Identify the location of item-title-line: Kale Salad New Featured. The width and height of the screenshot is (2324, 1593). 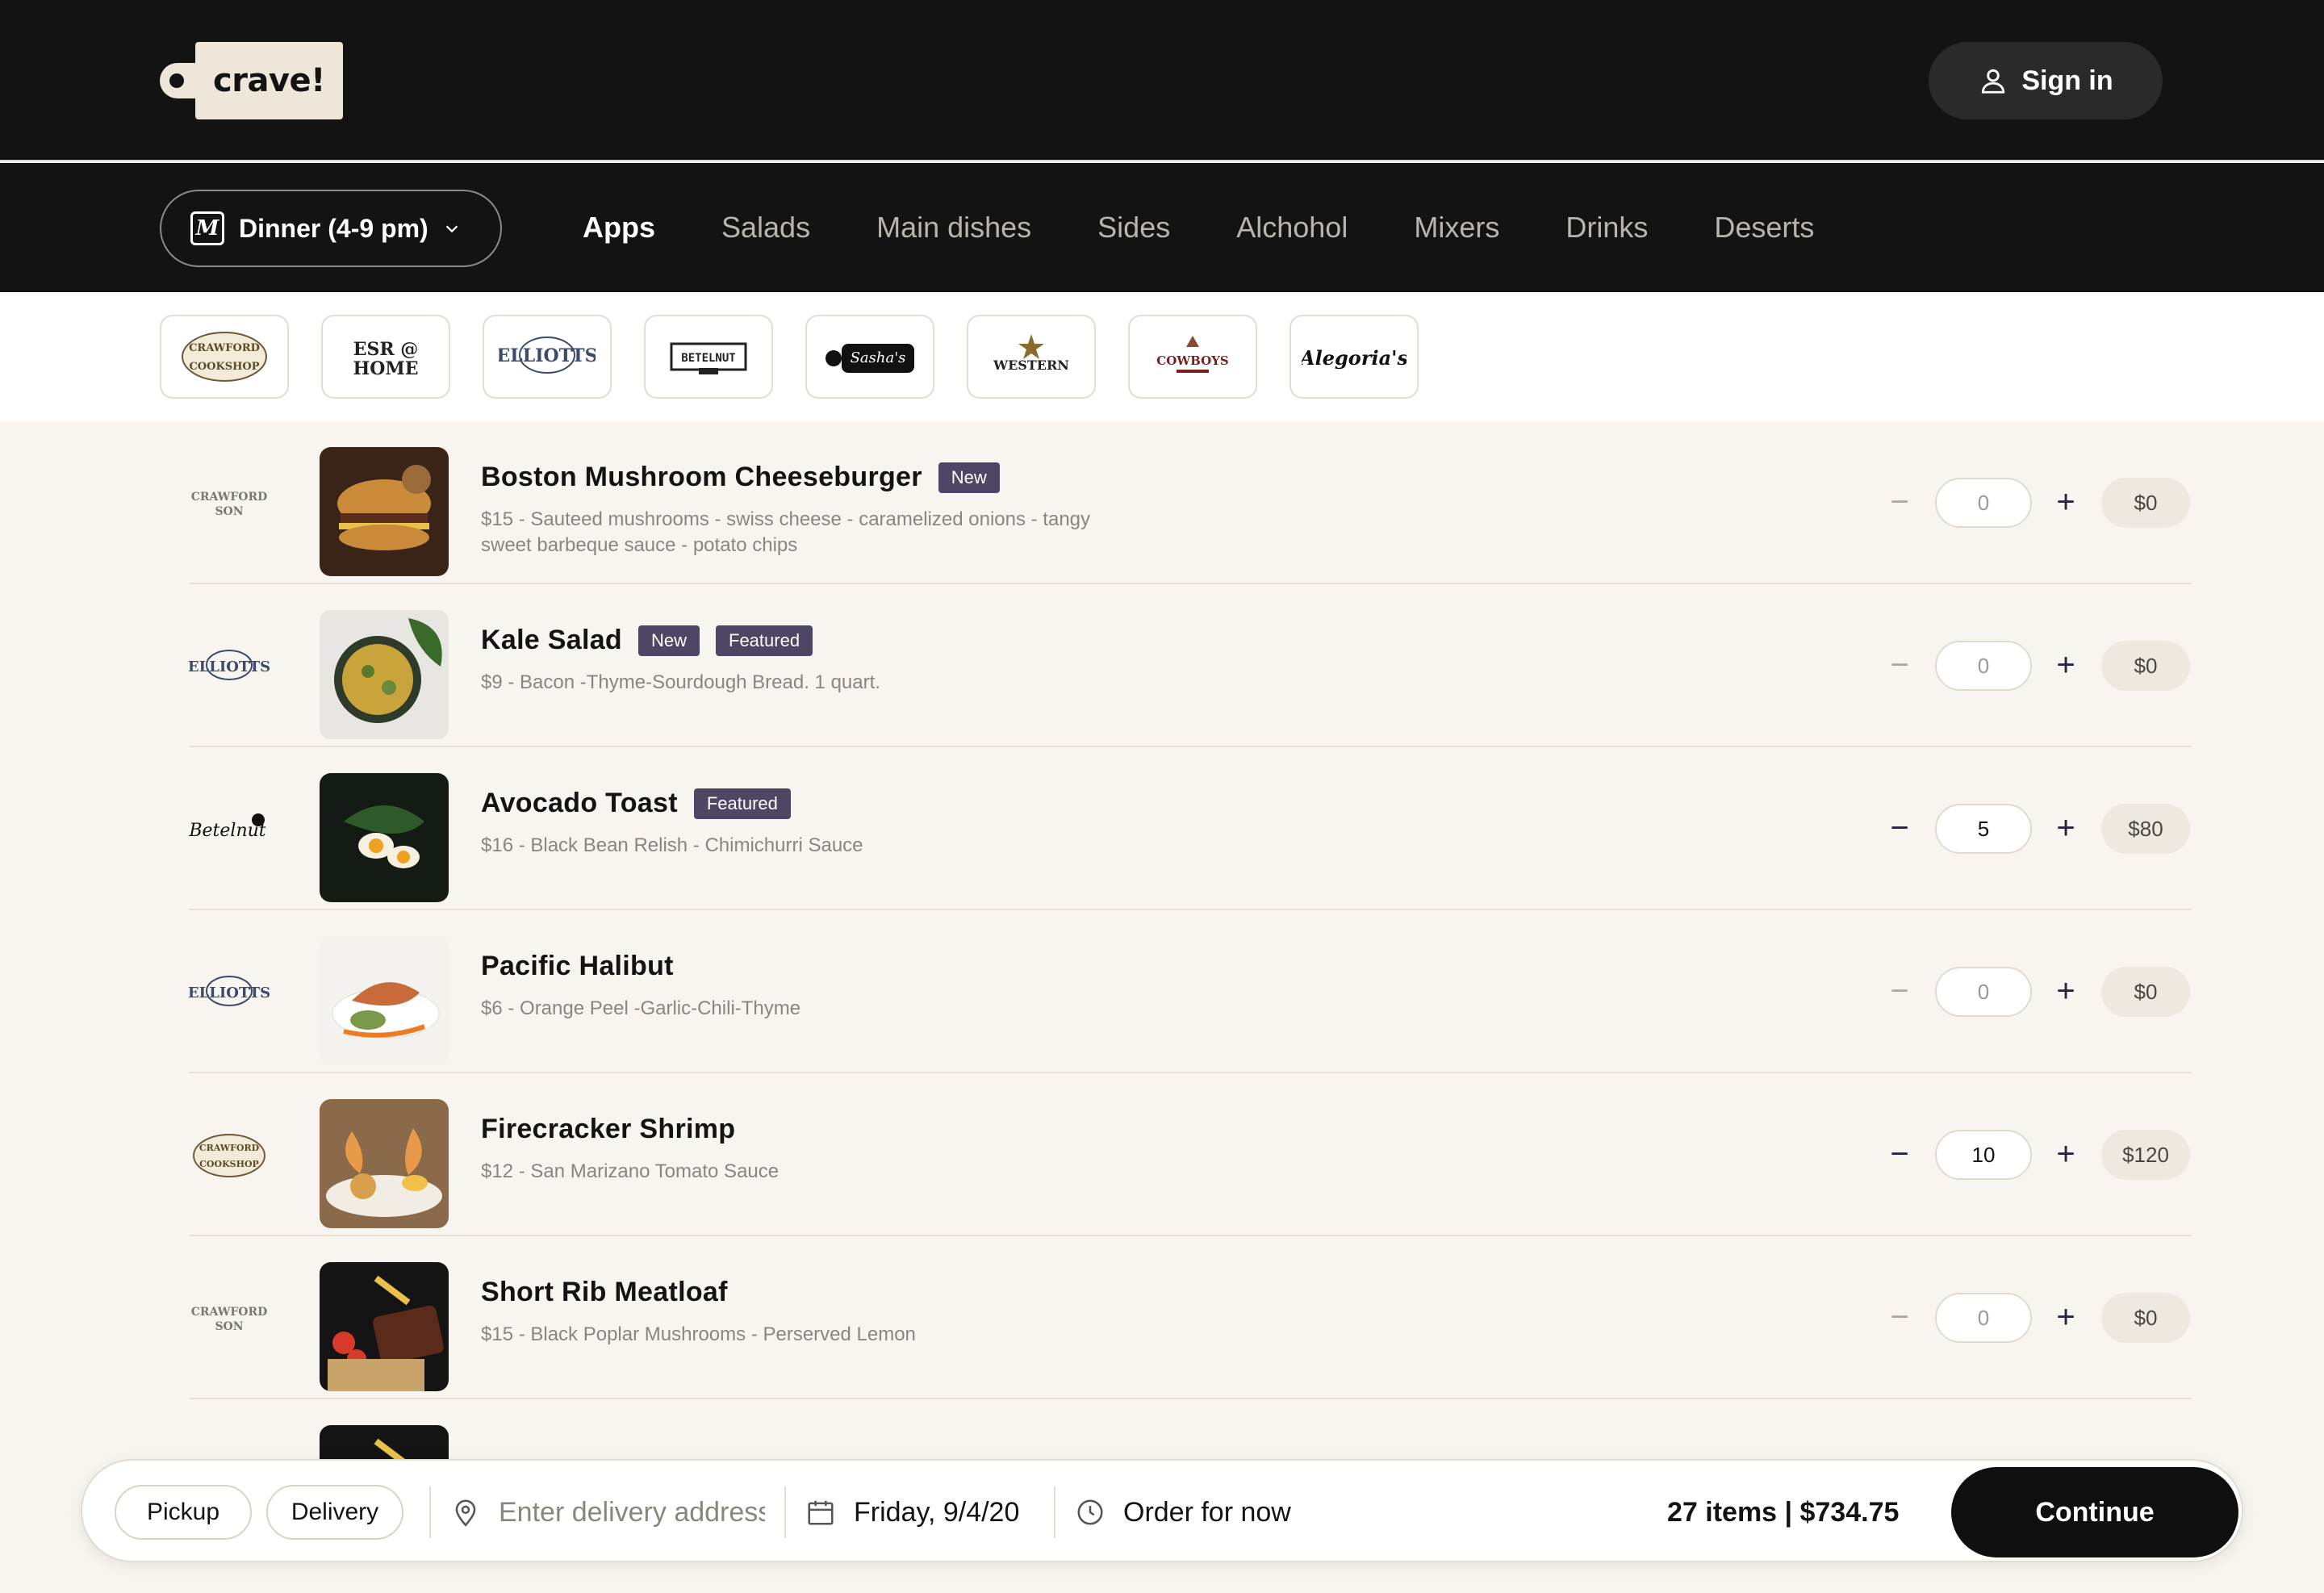
(647, 640).